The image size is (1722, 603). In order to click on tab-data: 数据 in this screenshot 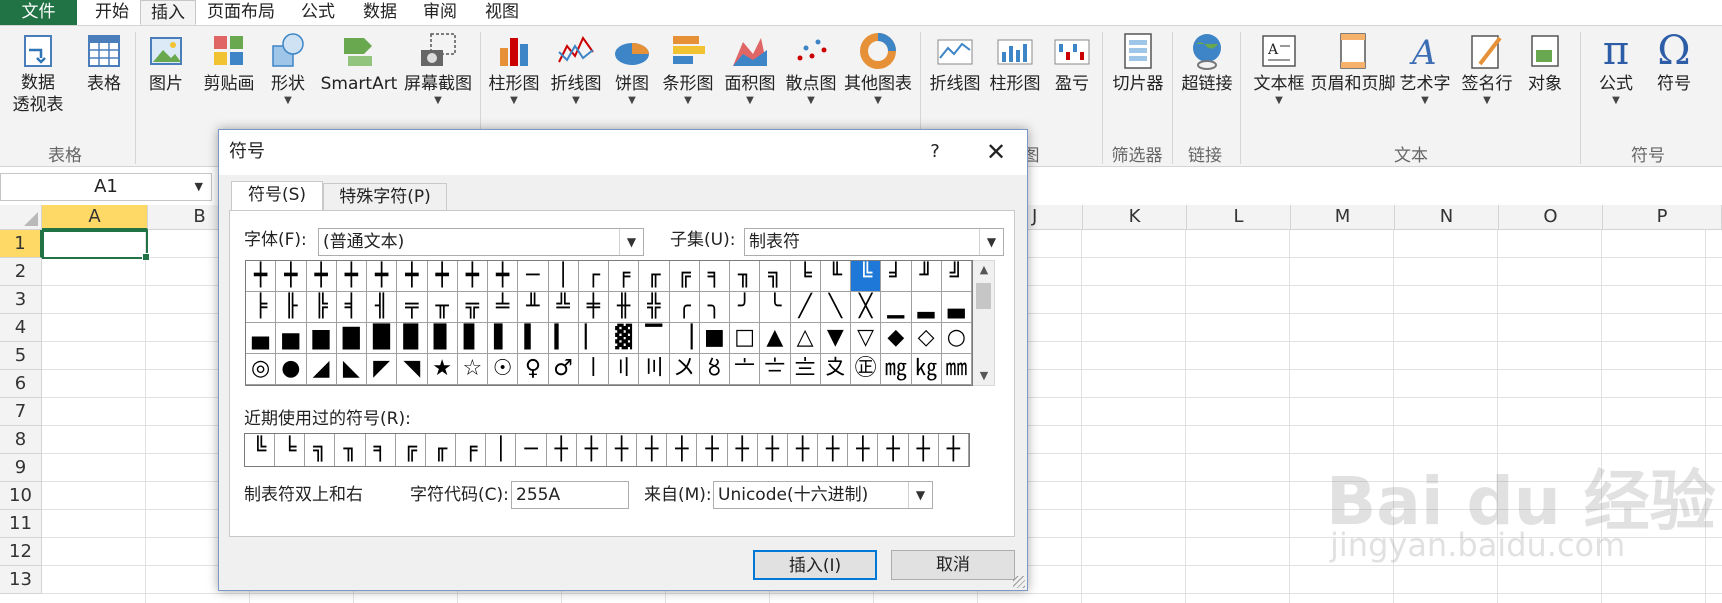, I will do `click(380, 12)`.